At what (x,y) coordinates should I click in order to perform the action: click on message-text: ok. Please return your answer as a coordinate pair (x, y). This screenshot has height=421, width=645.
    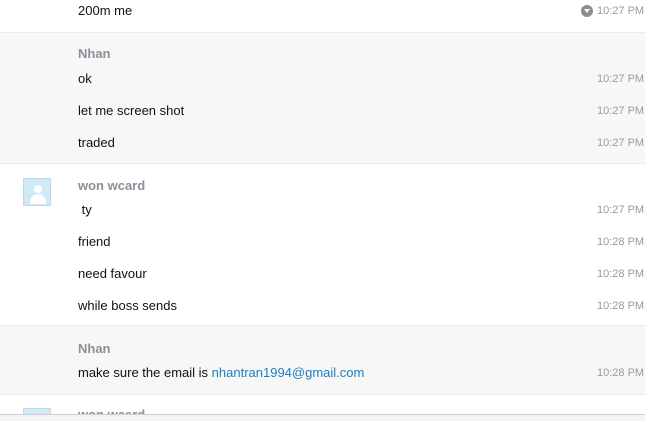
    Looking at the image, I should click on (85, 78).